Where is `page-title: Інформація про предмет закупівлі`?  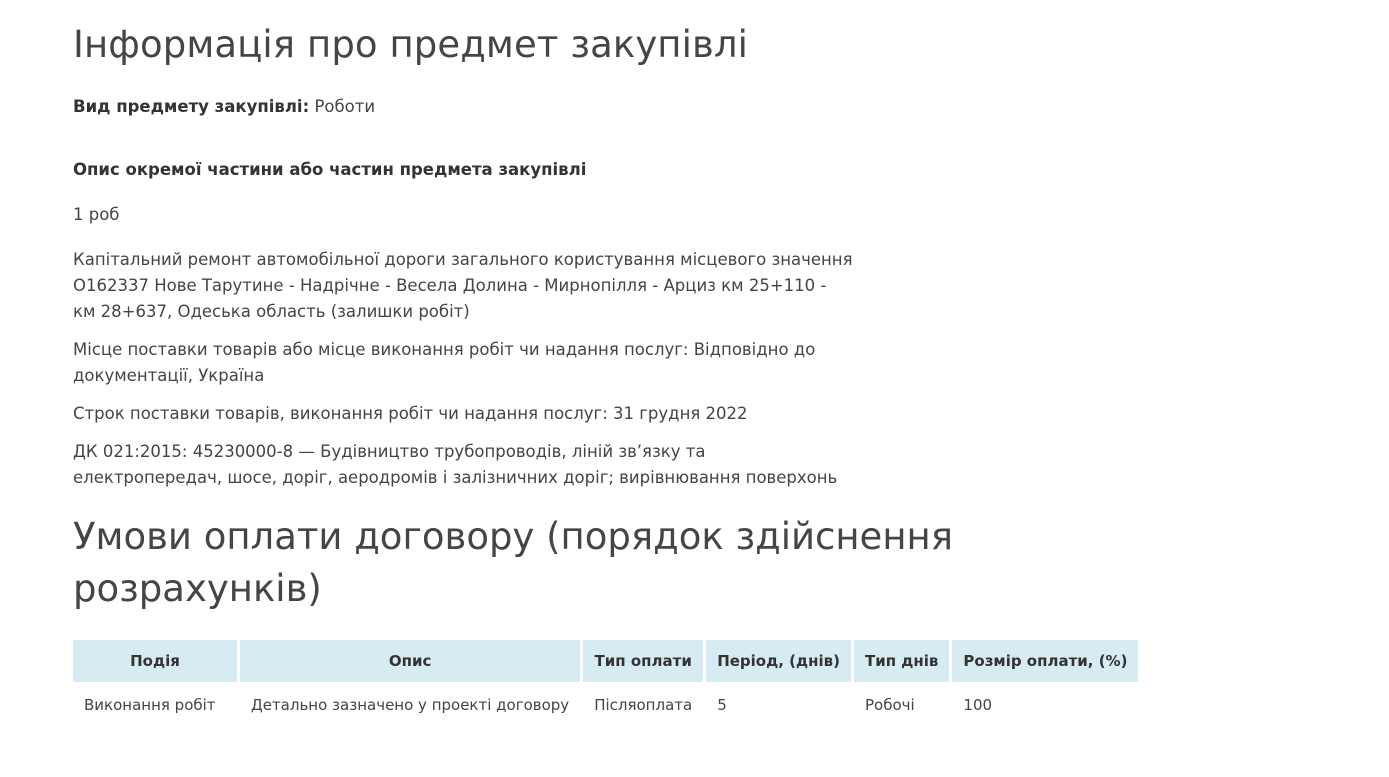 page-title: Інформація про предмет закупівлі is located at coordinates (411, 44).